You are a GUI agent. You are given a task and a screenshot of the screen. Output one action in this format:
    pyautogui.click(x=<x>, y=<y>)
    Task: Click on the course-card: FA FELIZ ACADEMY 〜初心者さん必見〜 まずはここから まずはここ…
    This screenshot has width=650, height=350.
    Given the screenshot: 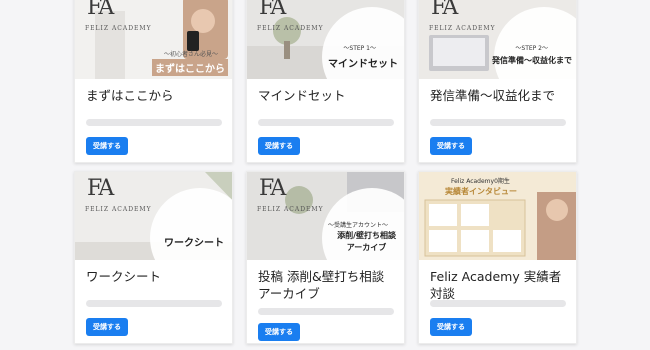 What is the action you would take?
    pyautogui.click(x=153, y=81)
    